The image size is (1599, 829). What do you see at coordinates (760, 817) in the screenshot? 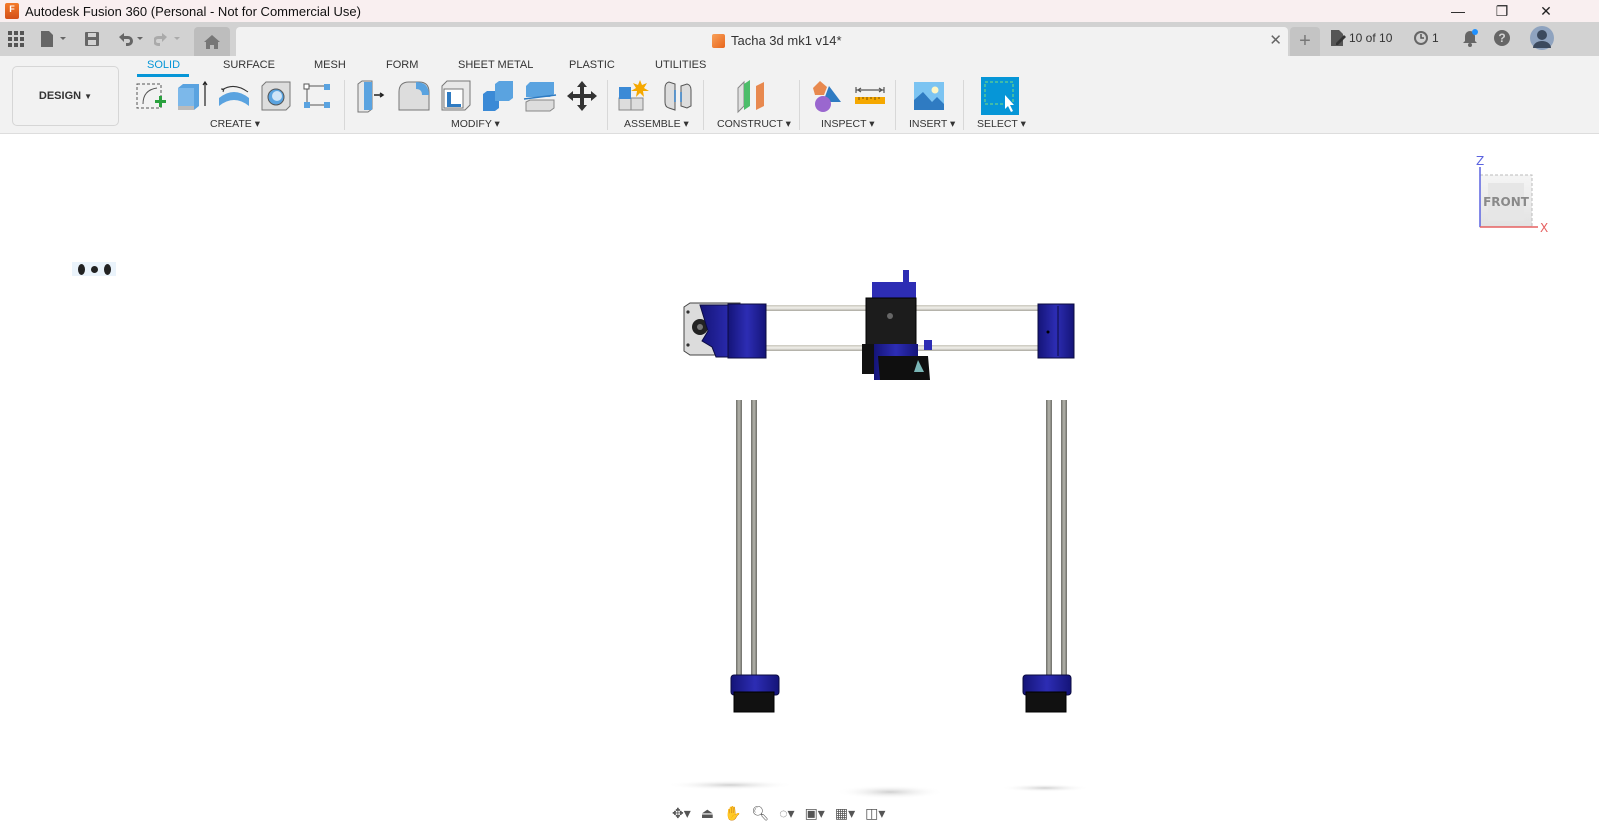
I see `zoom-icon: 🔍︎` at bounding box center [760, 817].